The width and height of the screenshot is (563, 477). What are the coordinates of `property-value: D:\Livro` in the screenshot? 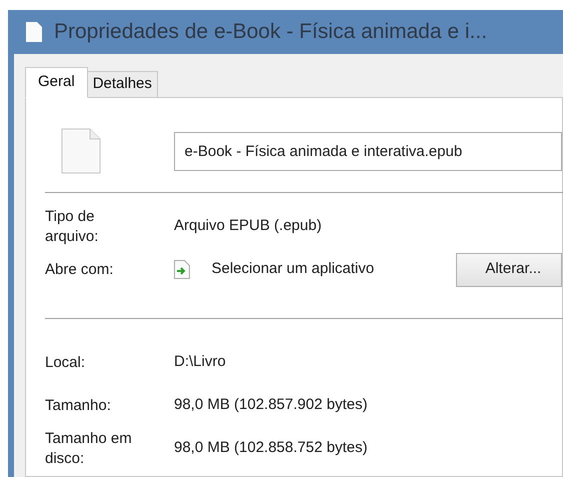 It's located at (200, 362).